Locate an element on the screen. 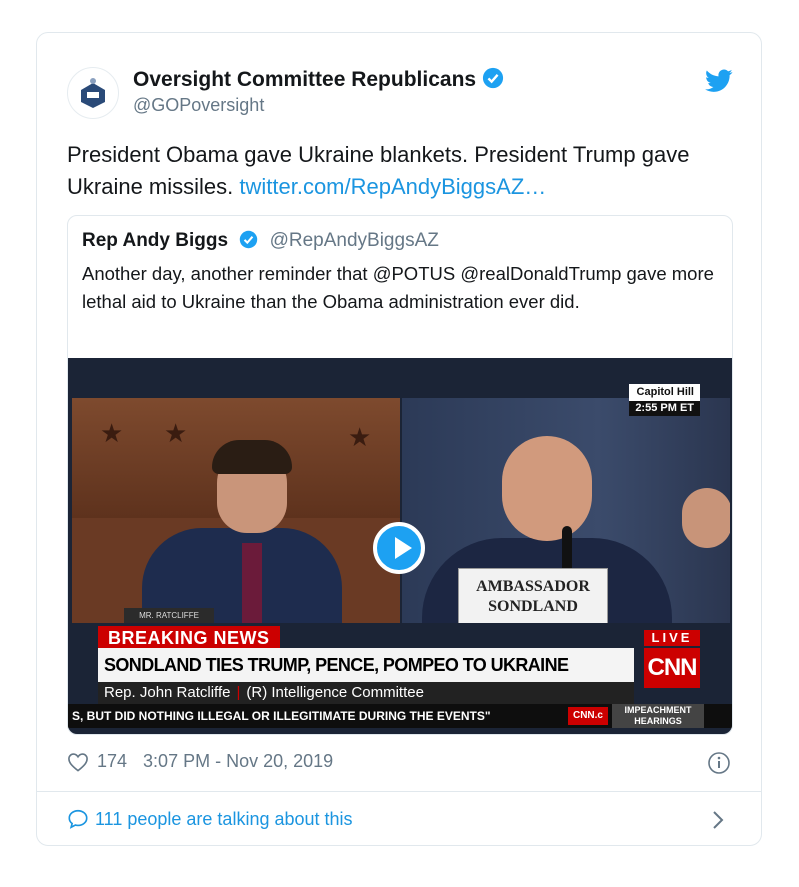  cnn-logo: CNN is located at coordinates (672, 668).